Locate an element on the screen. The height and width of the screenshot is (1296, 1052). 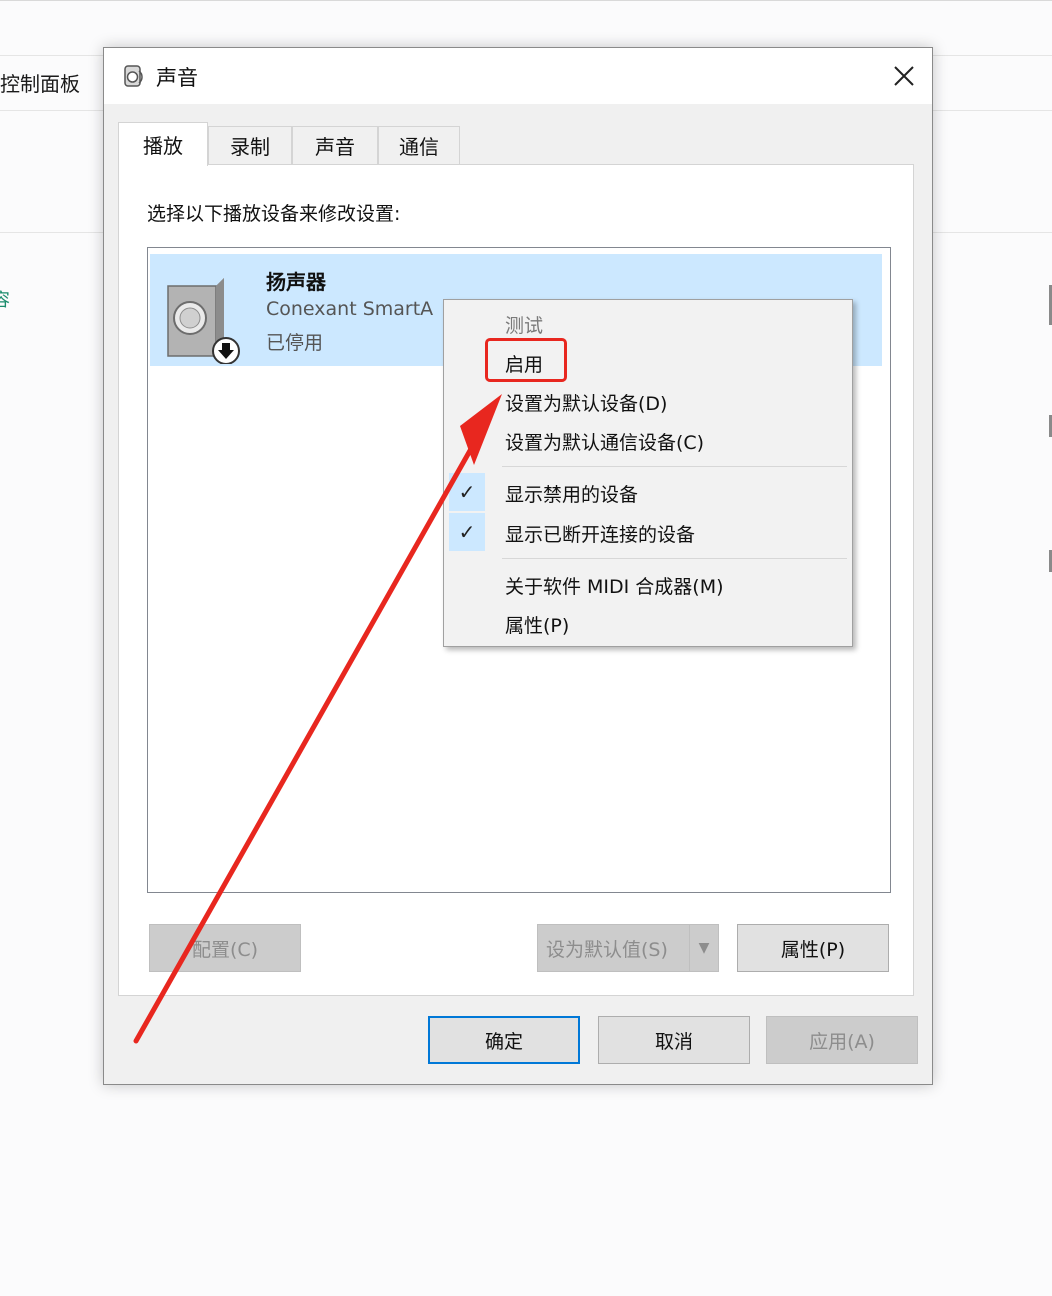
tab-communications: 通信 is located at coordinates (419, 145).